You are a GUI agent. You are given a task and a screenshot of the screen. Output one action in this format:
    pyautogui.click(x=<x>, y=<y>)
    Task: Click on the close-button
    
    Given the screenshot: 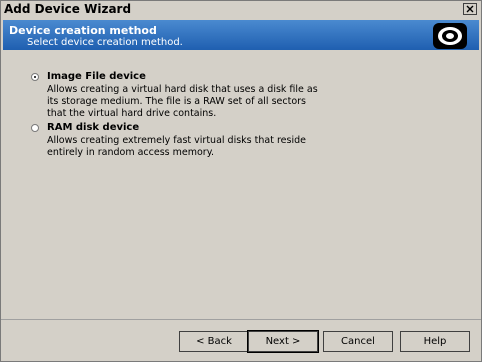 What is the action you would take?
    pyautogui.click(x=470, y=9)
    